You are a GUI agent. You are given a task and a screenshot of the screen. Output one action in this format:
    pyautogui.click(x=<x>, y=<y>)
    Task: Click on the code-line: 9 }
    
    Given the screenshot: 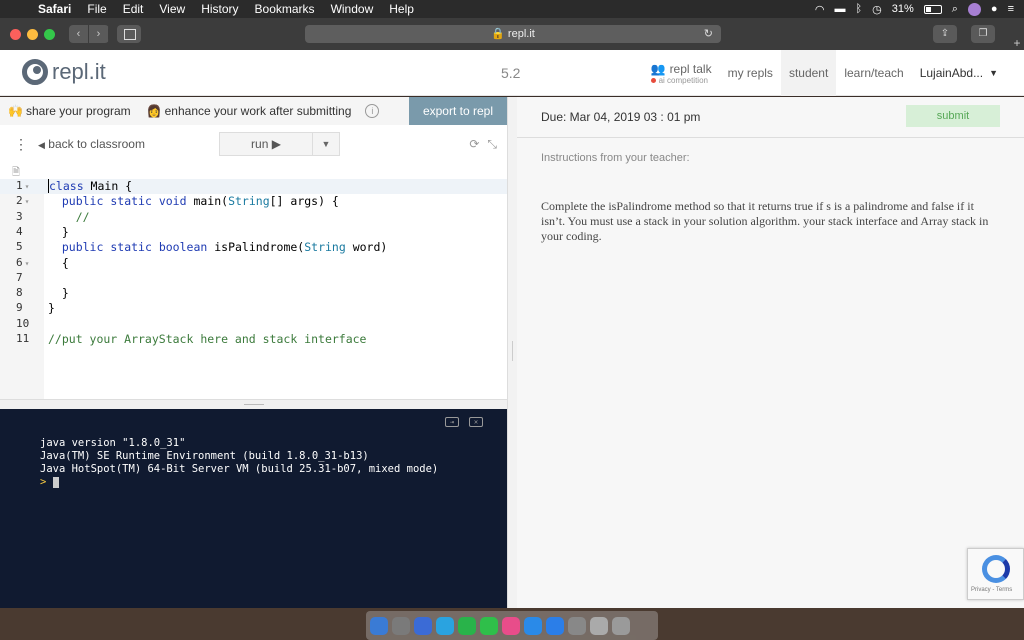 What is the action you would take?
    pyautogui.click(x=253, y=308)
    